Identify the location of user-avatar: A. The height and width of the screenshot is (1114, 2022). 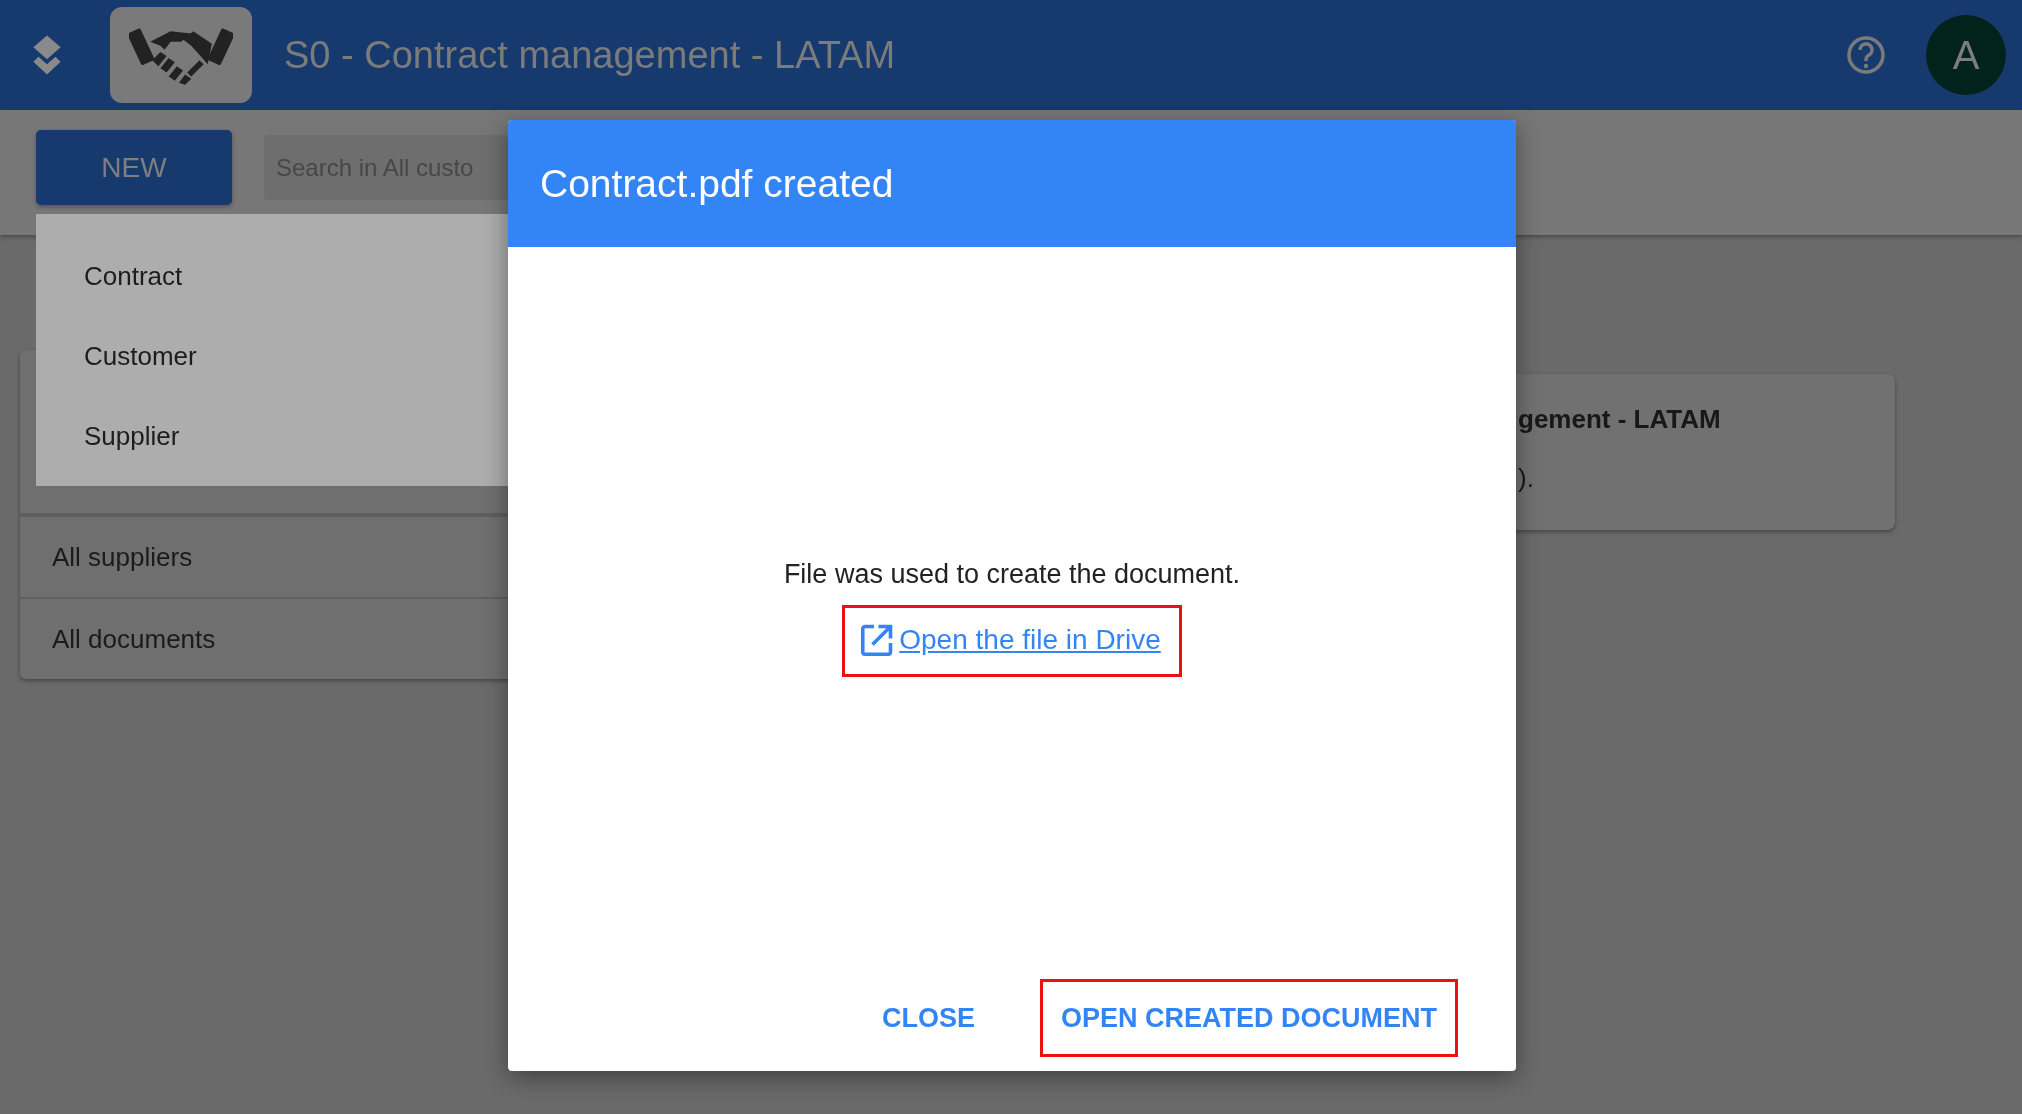
(1966, 55).